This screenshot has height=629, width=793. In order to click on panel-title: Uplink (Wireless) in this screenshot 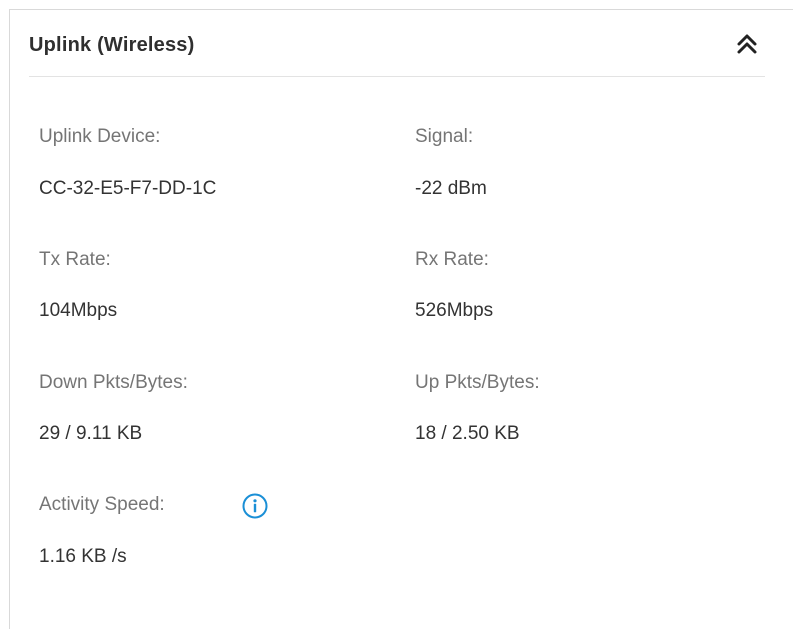, I will do `click(112, 45)`.